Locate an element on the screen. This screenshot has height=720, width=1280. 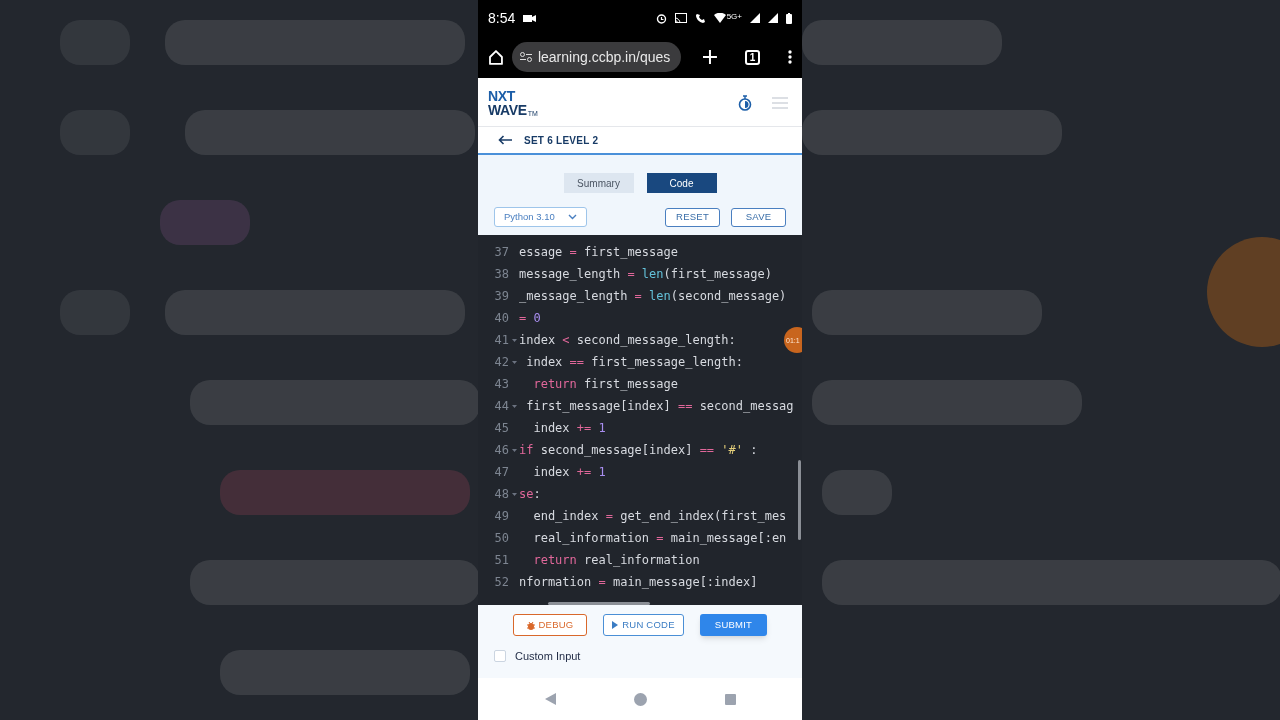
cast-icon is located at coordinates (680, 18).